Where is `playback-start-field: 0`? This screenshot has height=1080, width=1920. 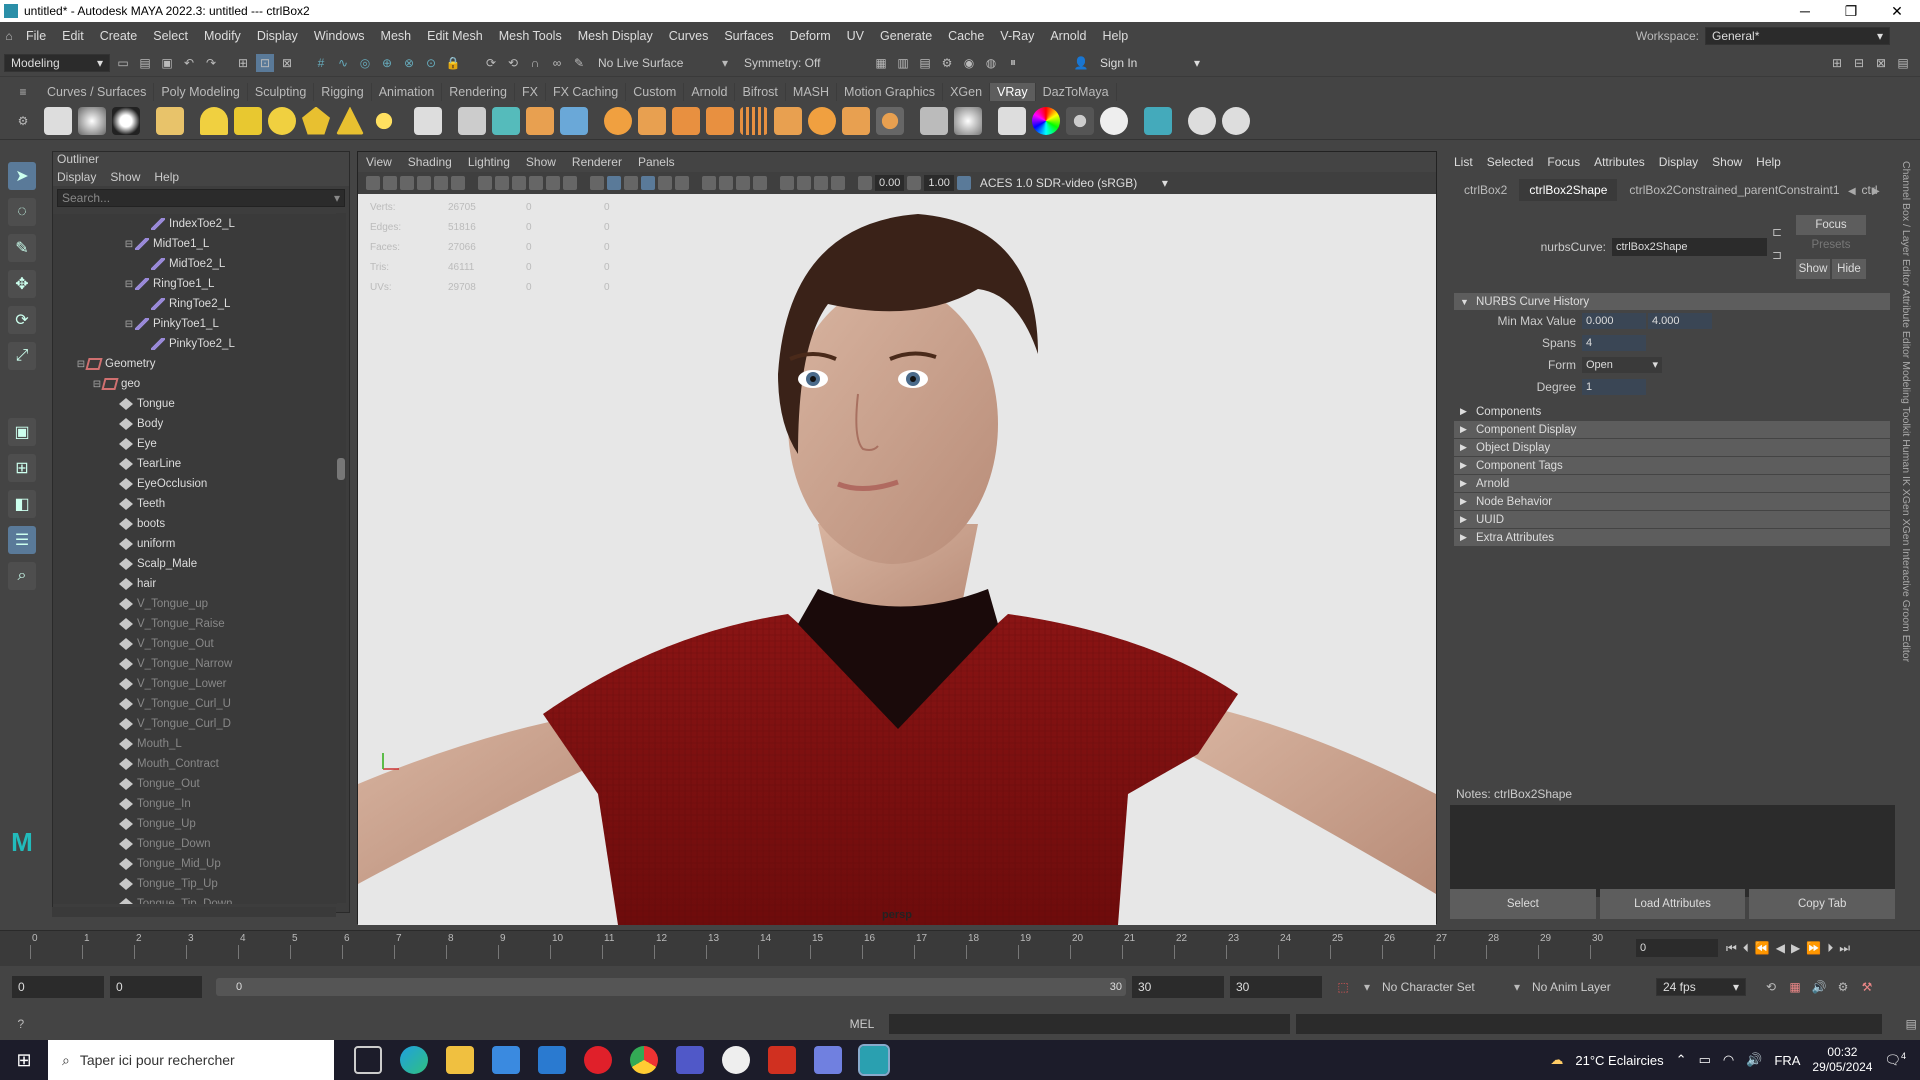 playback-start-field: 0 is located at coordinates (156, 987).